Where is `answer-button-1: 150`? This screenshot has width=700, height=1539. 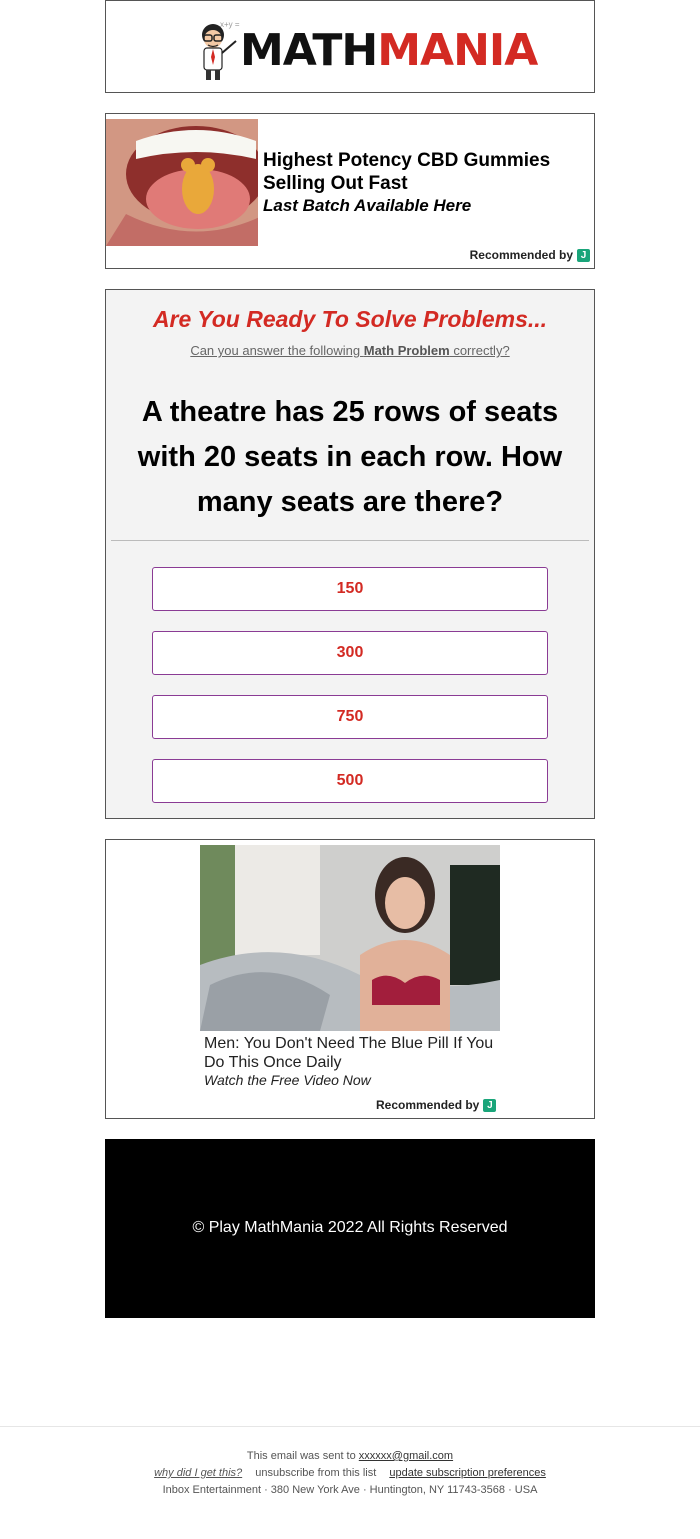 answer-button-1: 150 is located at coordinates (350, 589).